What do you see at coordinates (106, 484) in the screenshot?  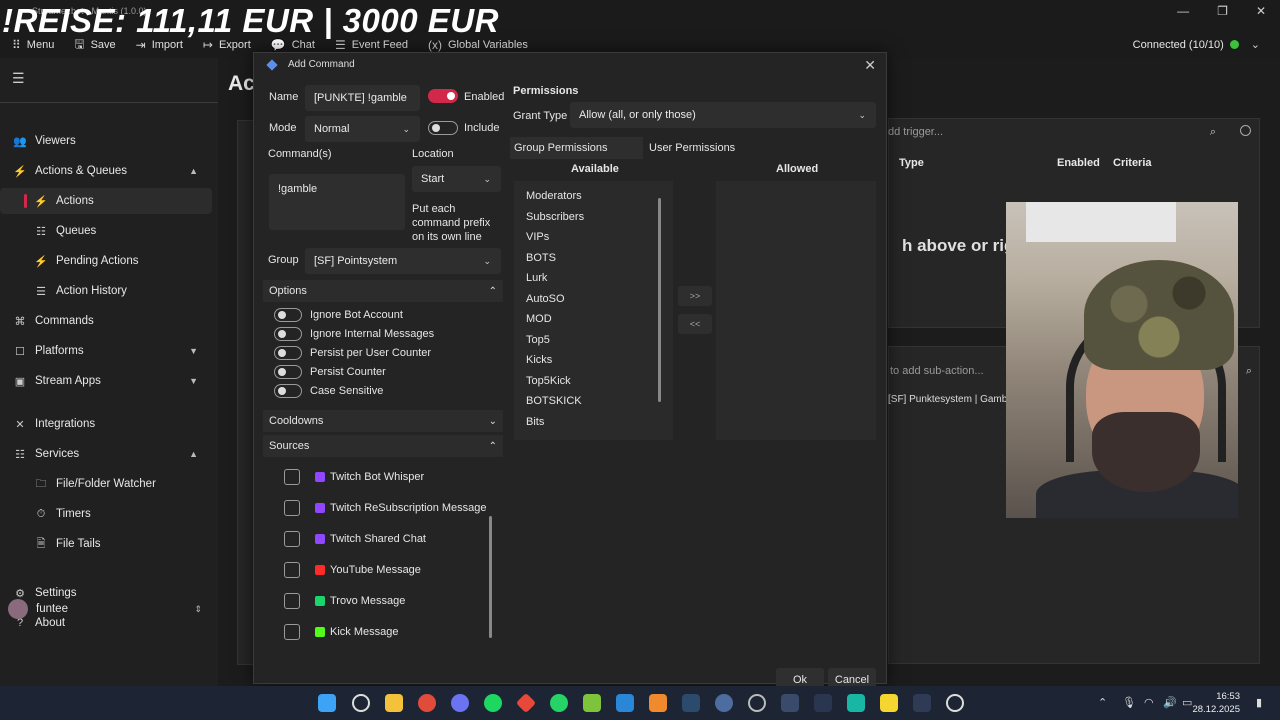 I see `sidebar-item-file-folder-watcher: 🗀 File/Folder Watcher` at bounding box center [106, 484].